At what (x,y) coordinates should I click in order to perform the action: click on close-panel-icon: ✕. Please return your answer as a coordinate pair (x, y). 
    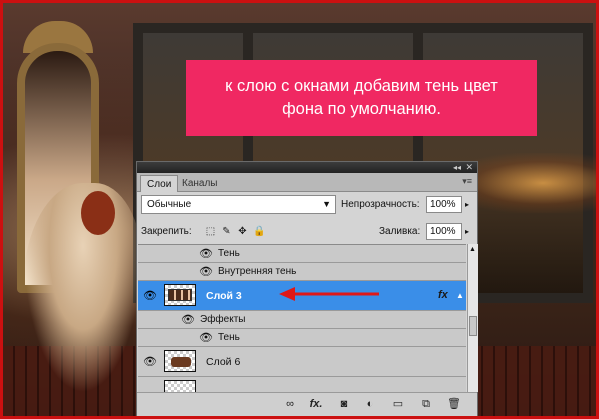
    Looking at the image, I should click on (469, 167).